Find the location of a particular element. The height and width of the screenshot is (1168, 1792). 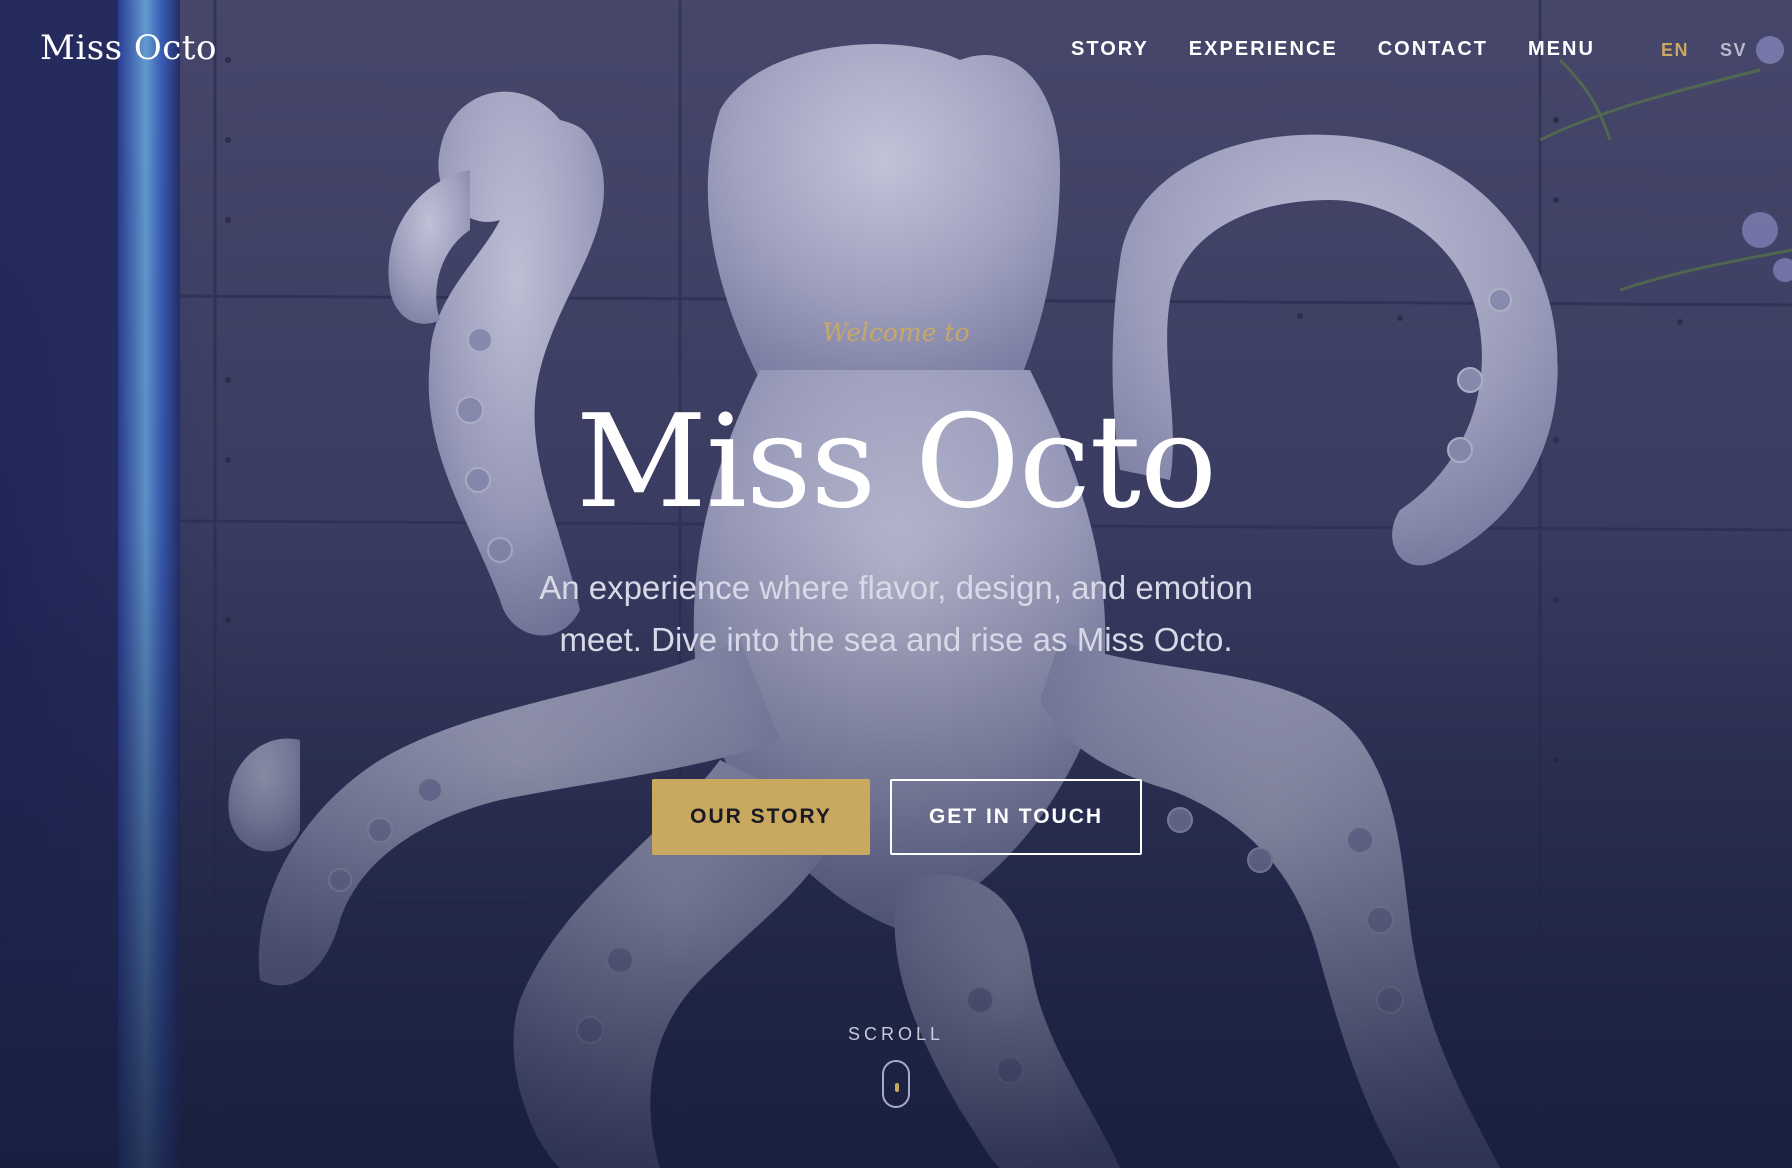

nav-link-experience: EXPERIENCE is located at coordinates (1263, 49).